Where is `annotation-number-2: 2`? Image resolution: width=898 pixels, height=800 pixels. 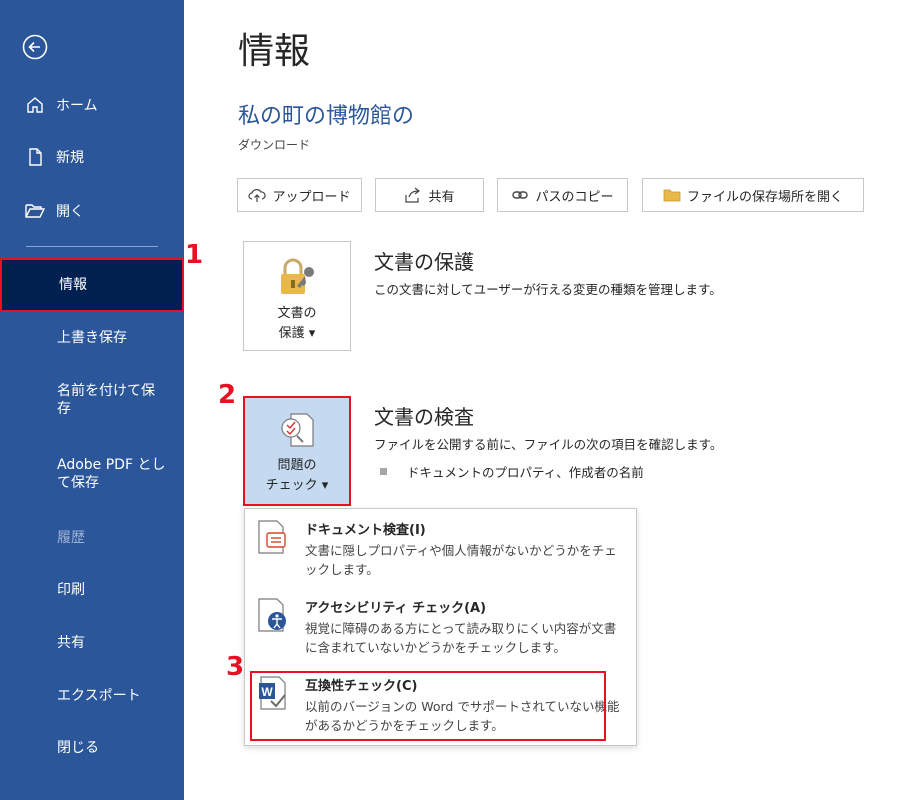 annotation-number-2: 2 is located at coordinates (227, 395).